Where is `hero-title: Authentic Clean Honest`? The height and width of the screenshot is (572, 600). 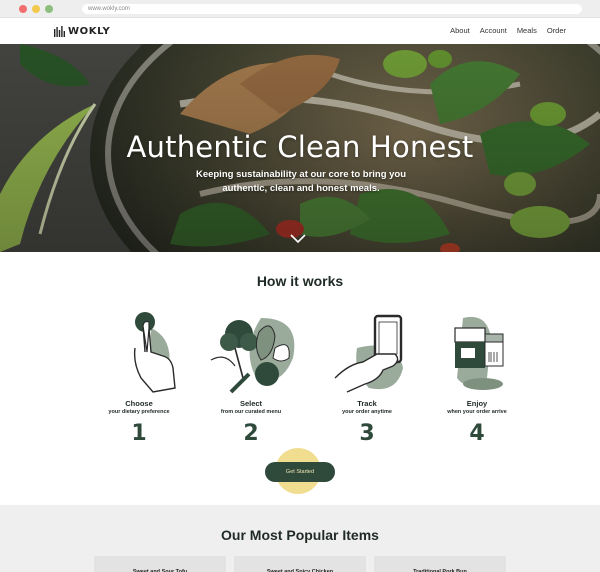
hero-title: Authentic Clean Honest is located at coordinates (300, 147).